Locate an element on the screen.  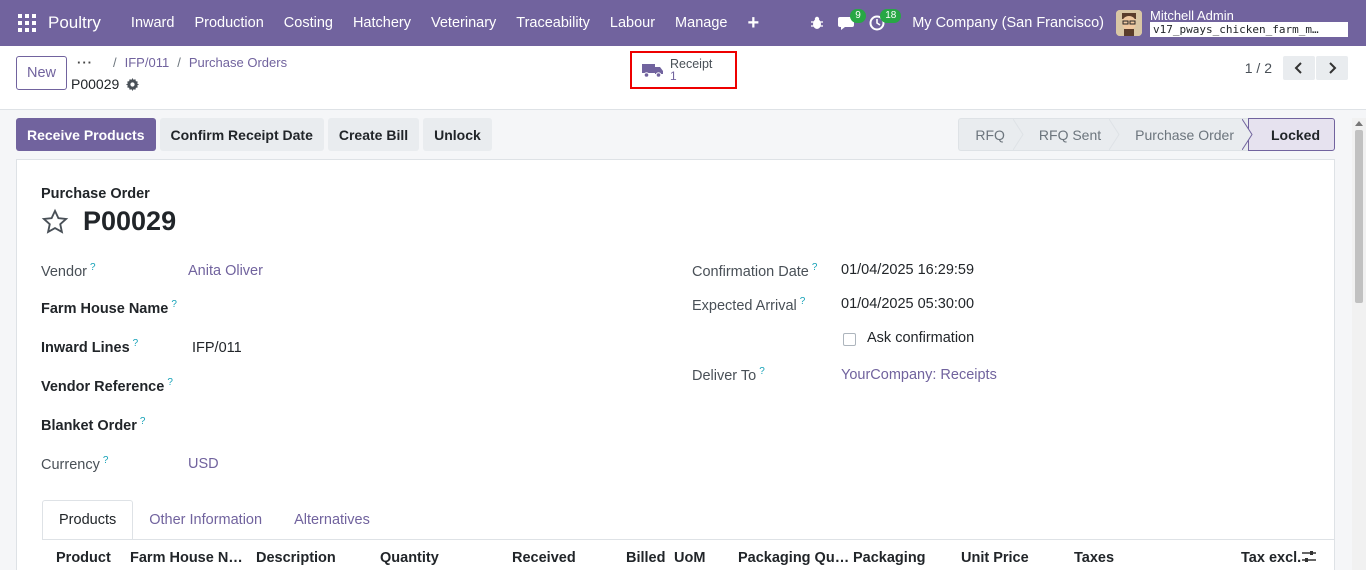
pager-value: 1 / 2 is located at coordinates (1258, 68).